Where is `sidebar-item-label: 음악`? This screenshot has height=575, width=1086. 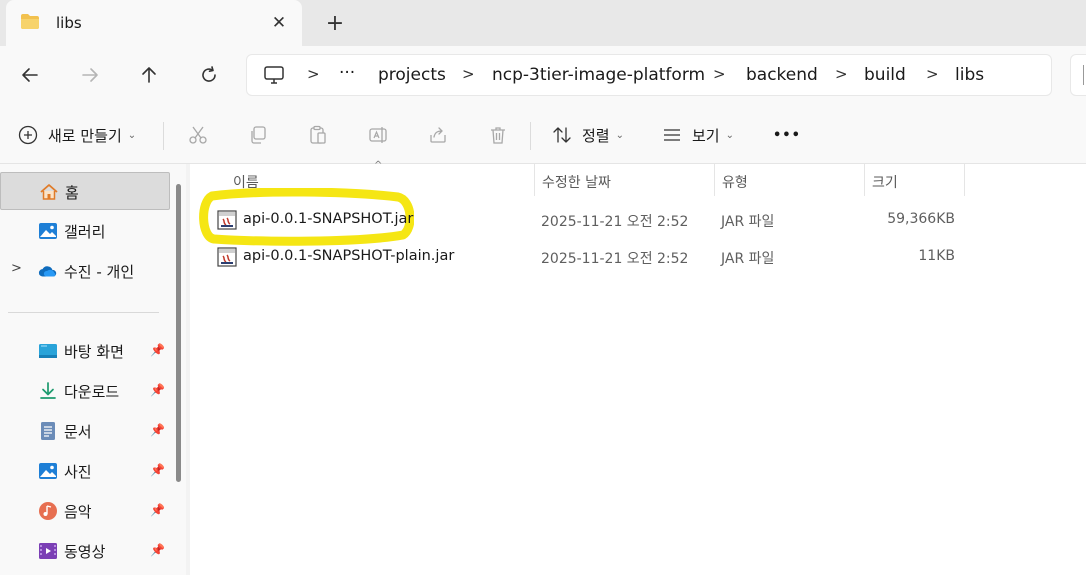 sidebar-item-label: 음악 is located at coordinates (78, 512).